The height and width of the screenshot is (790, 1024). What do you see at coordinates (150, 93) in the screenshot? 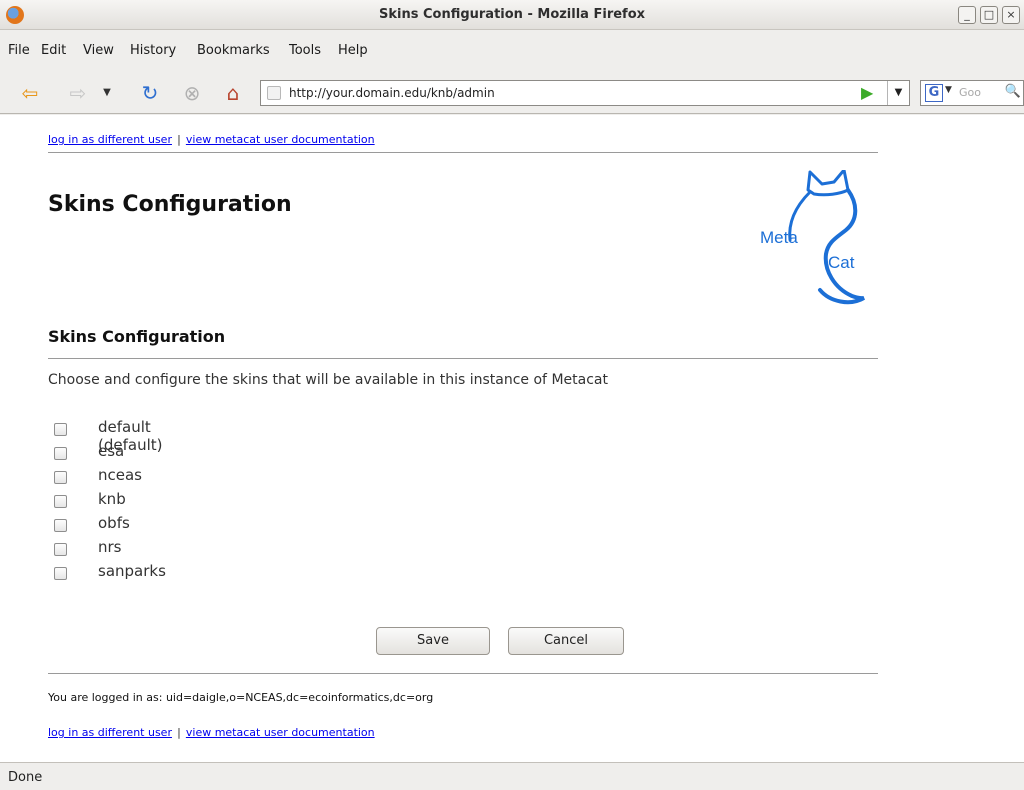
I see `reload-icon: ↻` at bounding box center [150, 93].